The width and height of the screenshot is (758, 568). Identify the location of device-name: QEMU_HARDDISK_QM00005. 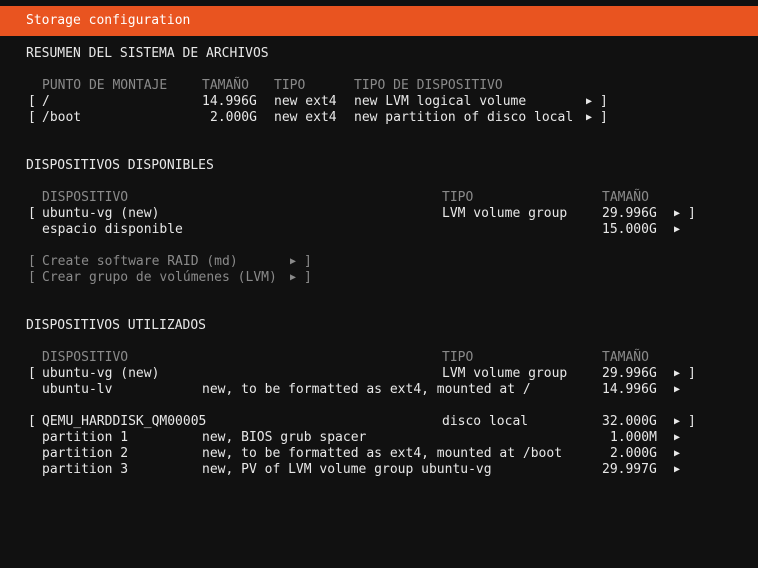
(124, 421).